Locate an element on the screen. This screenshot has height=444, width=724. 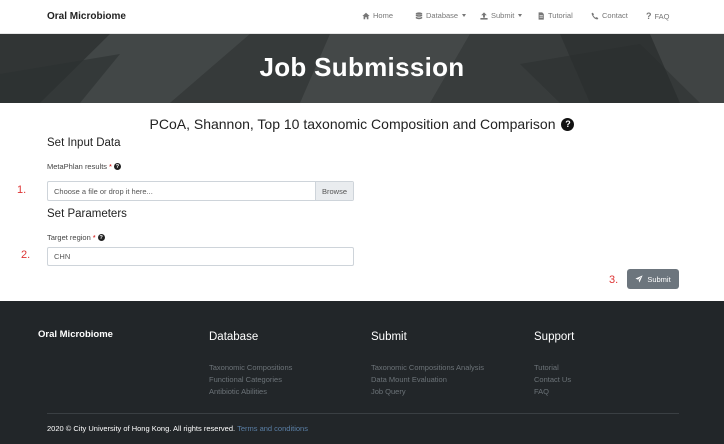
question-icon: ? is located at coordinates (649, 16).